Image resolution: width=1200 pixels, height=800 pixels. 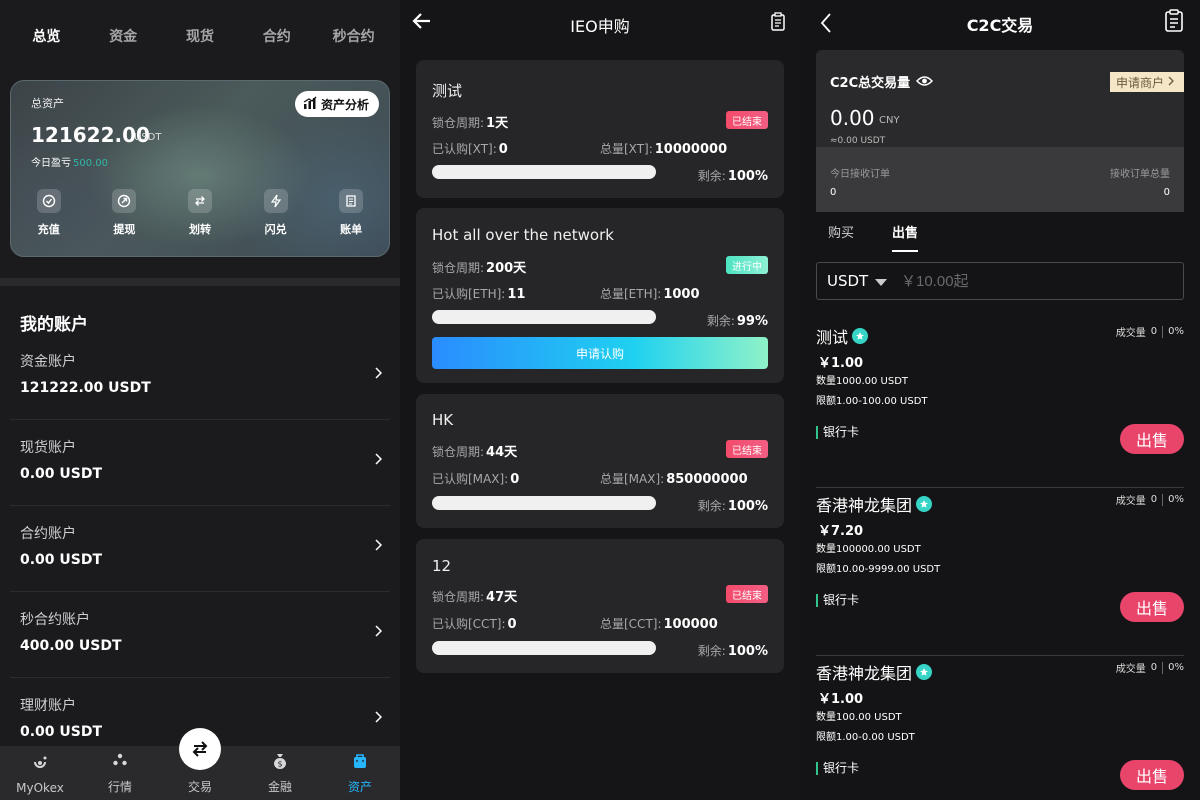 I want to click on bill-button: 账单, so click(x=351, y=213).